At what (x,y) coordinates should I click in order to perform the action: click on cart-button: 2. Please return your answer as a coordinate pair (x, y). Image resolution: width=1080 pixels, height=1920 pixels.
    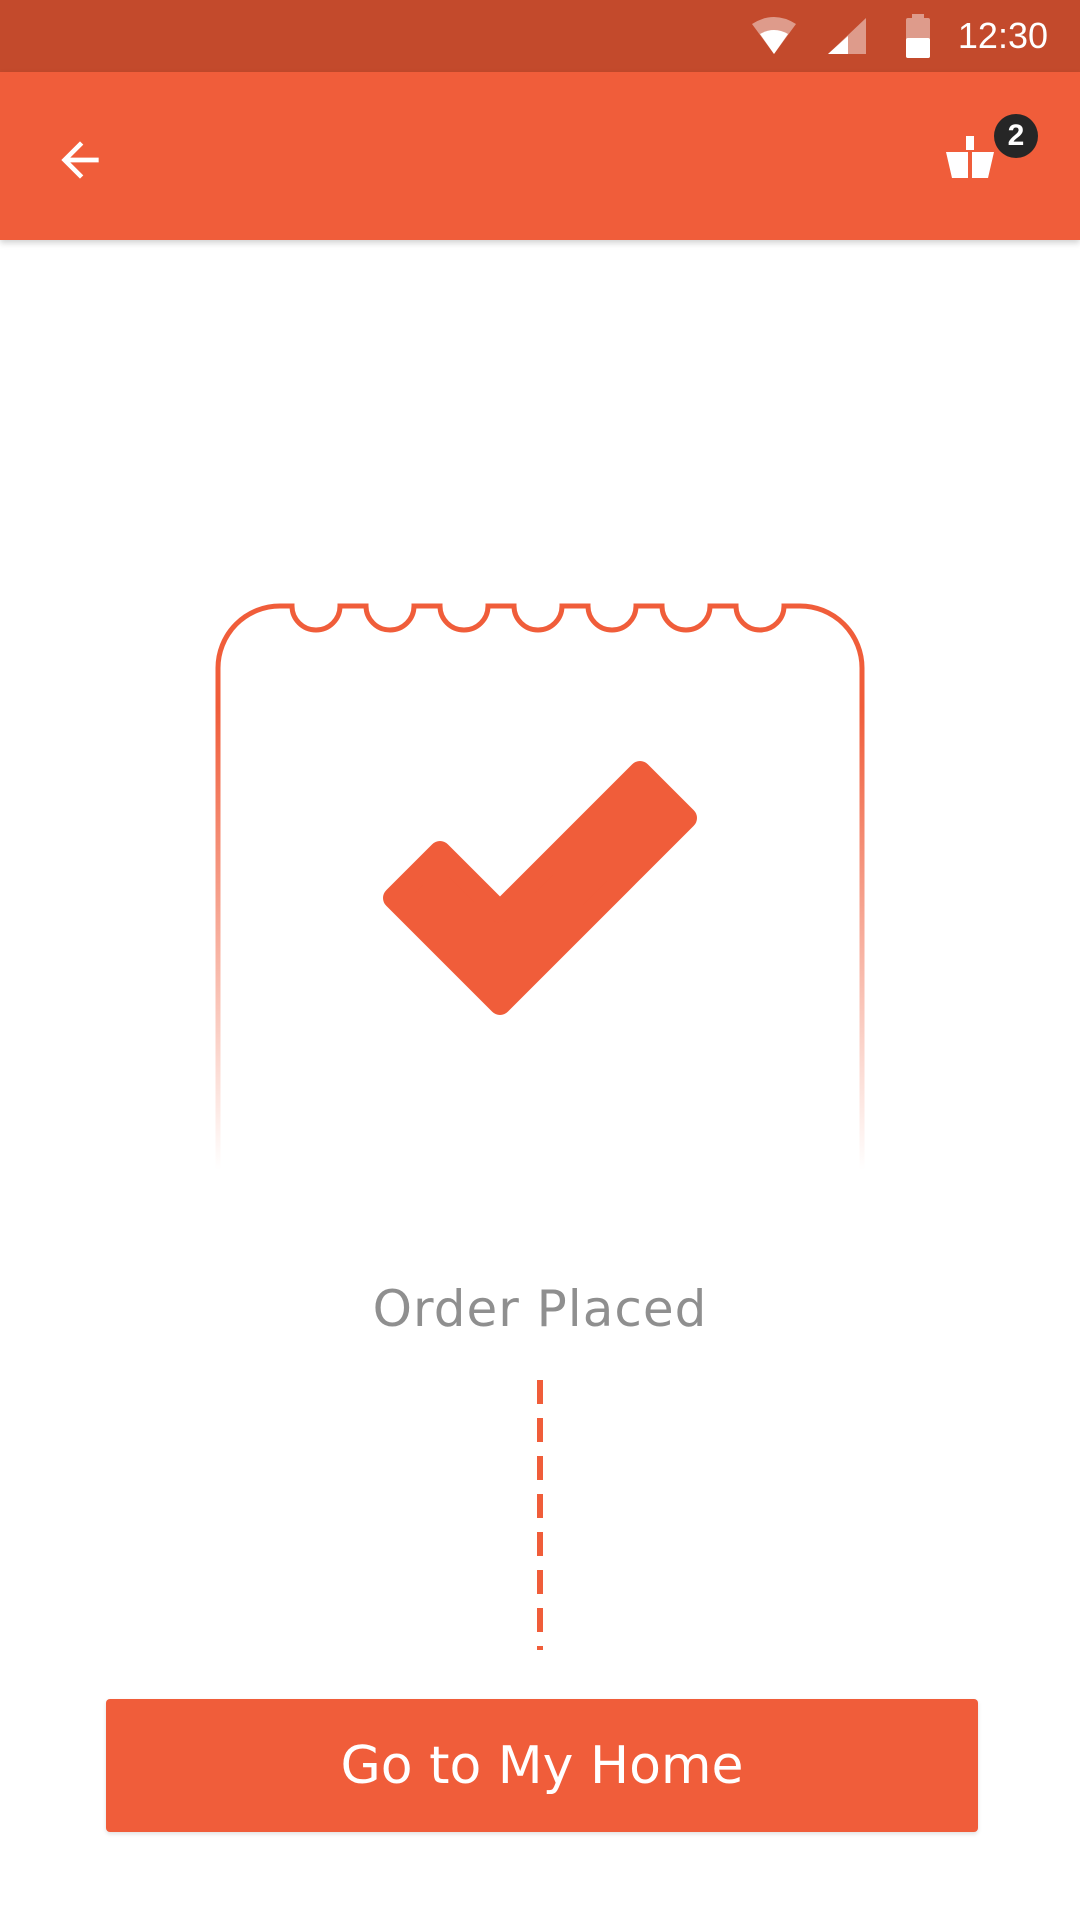
    Looking at the image, I should click on (992, 156).